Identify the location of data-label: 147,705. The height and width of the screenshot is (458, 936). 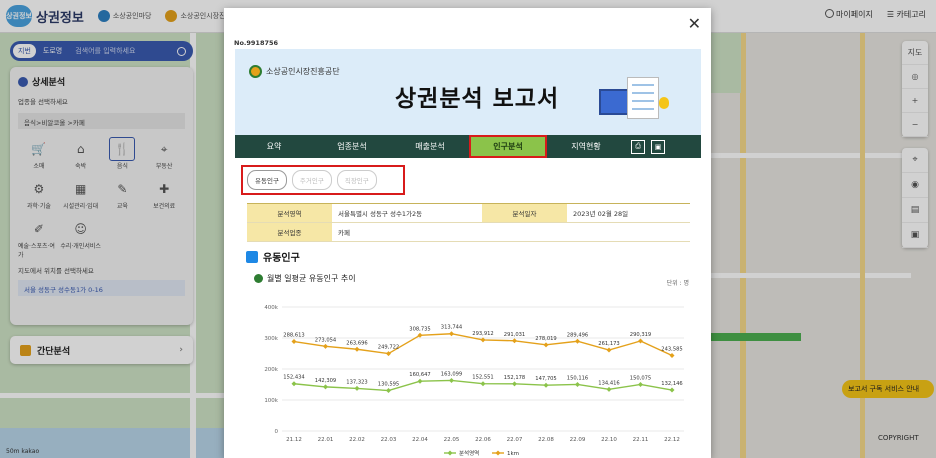
(545, 379).